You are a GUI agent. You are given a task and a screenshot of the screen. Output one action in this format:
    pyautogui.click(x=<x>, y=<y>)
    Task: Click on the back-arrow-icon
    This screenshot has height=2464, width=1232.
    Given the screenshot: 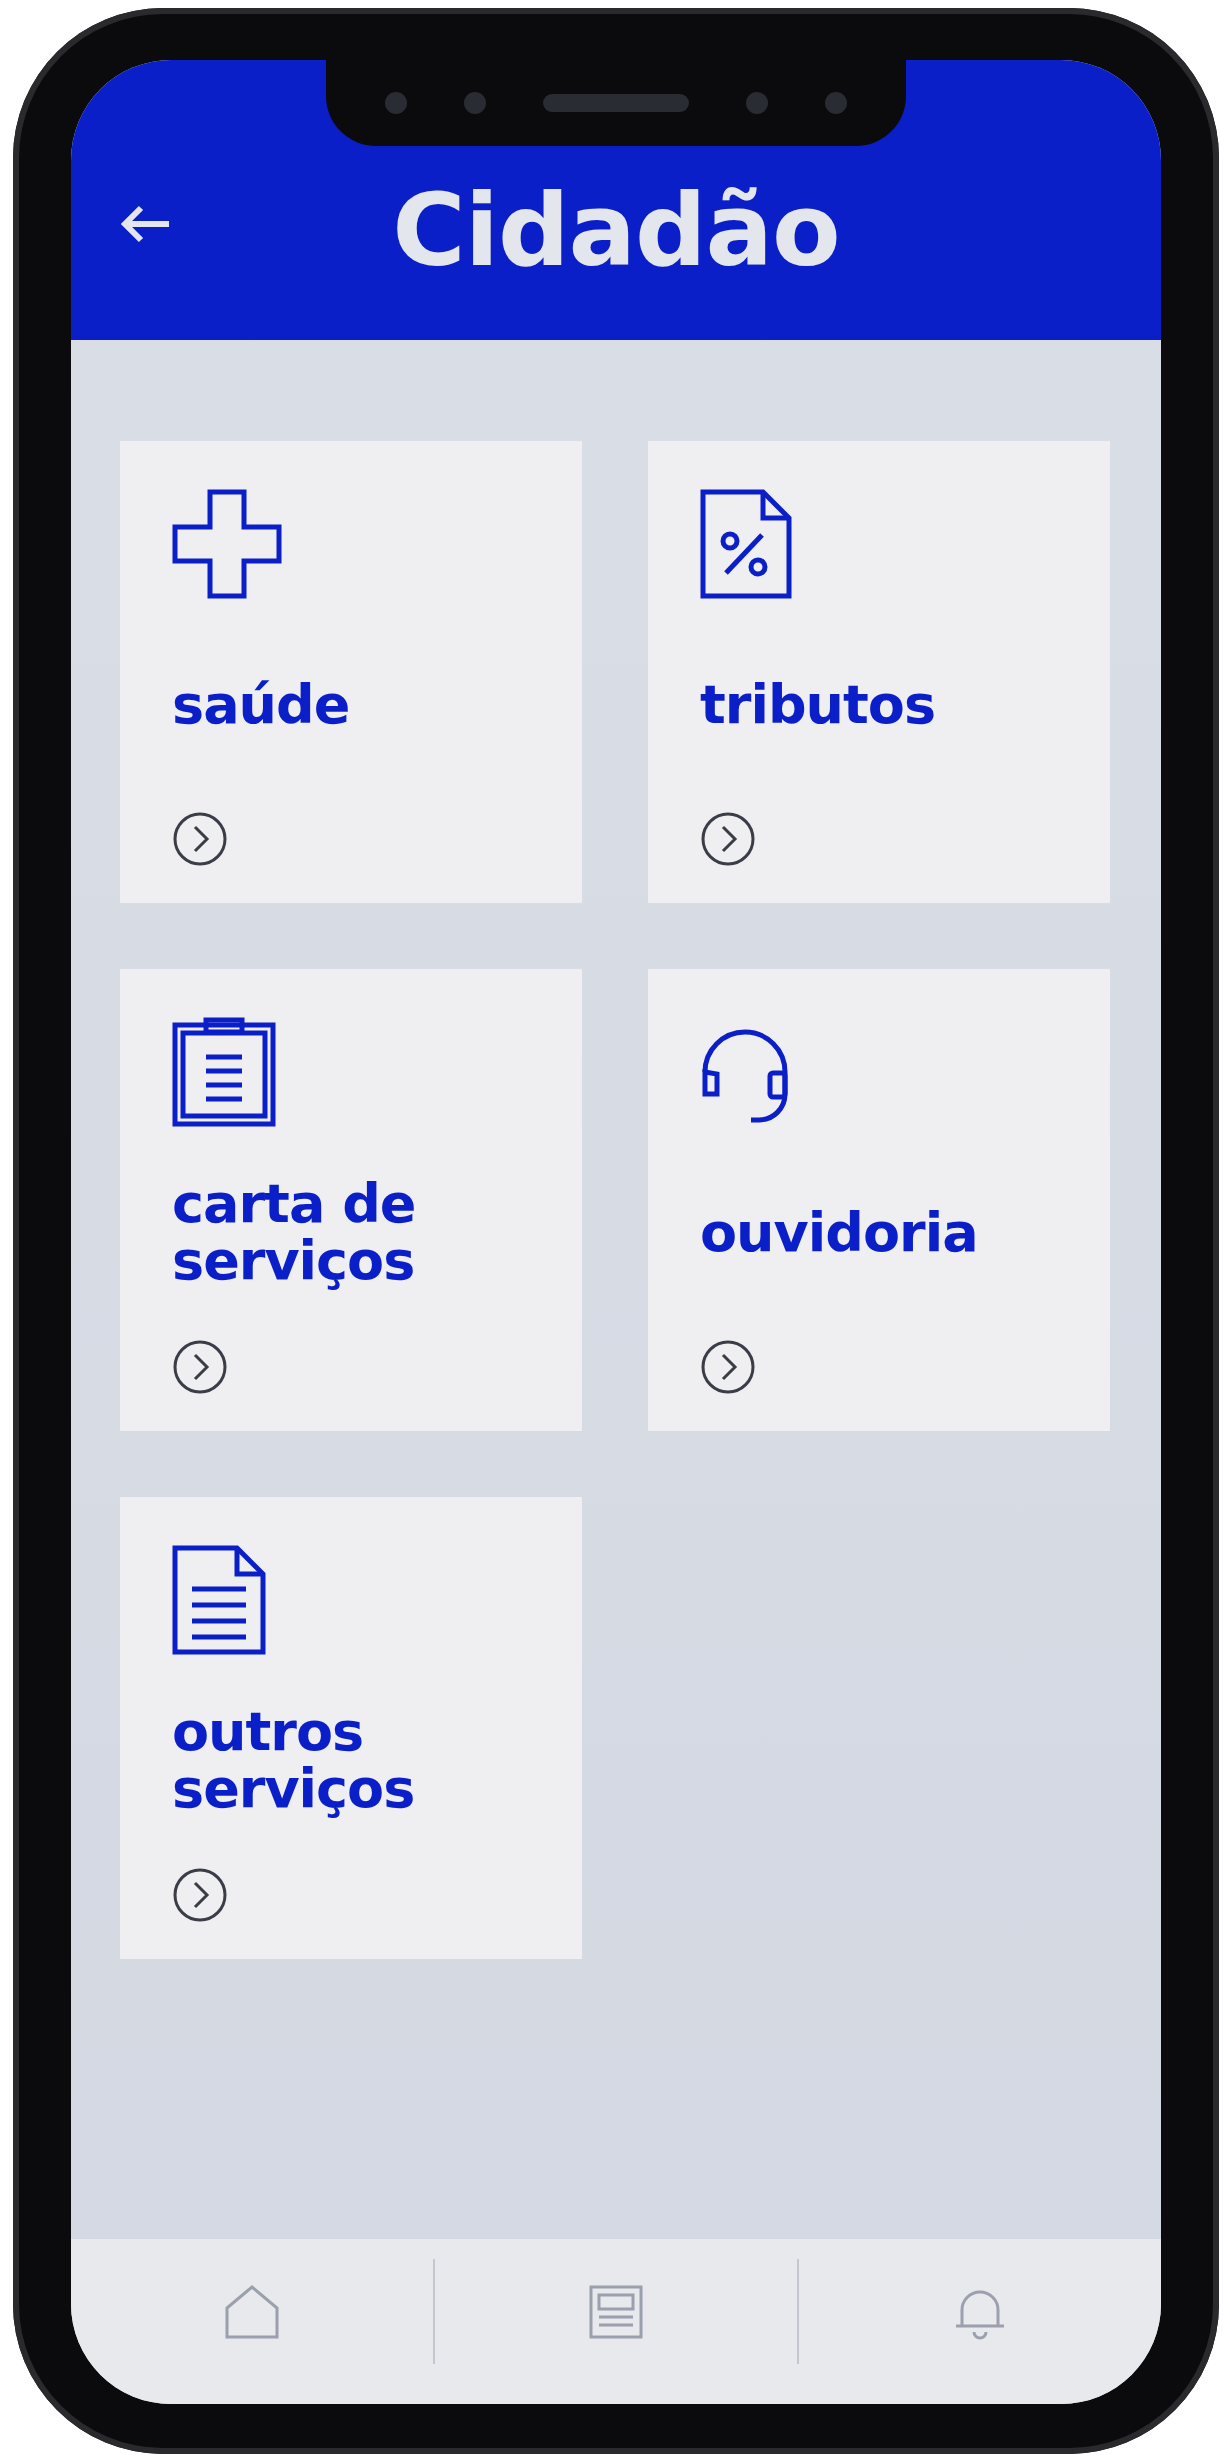 What is the action you would take?
    pyautogui.click(x=145, y=224)
    